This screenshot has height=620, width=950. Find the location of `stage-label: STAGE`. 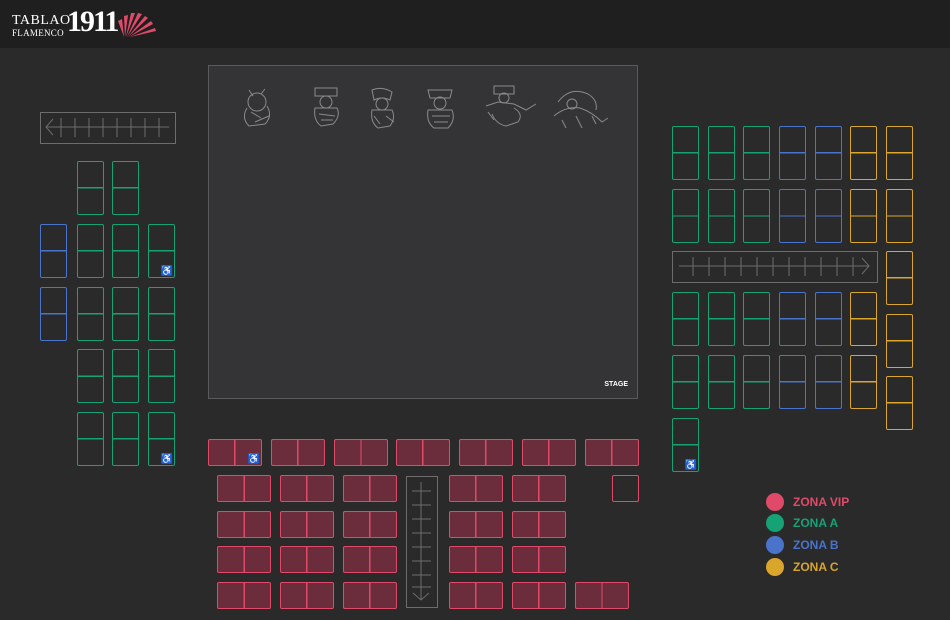

stage-label: STAGE is located at coordinates (616, 384).